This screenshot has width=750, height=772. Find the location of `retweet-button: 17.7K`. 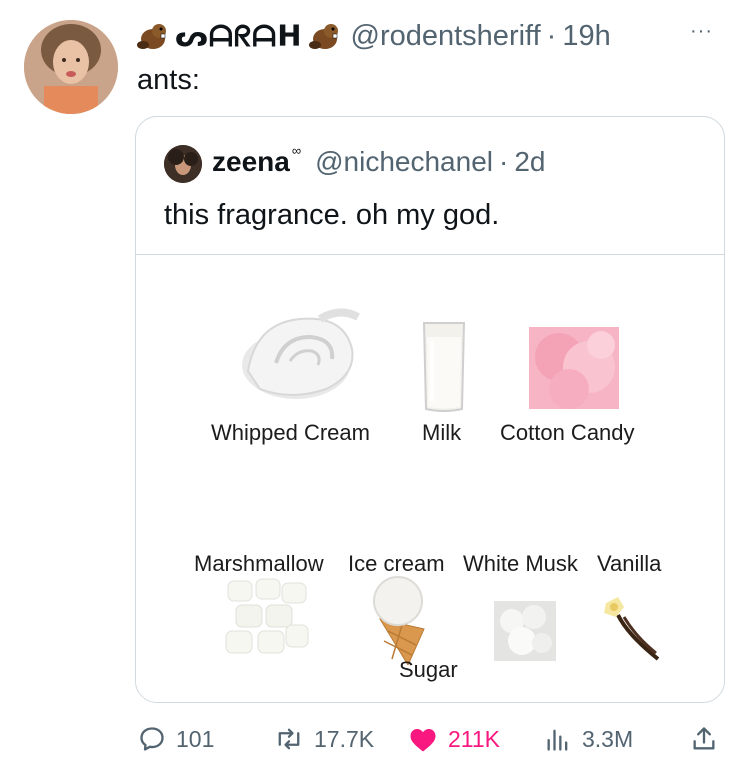

retweet-button: 17.7K is located at coordinates (324, 739).